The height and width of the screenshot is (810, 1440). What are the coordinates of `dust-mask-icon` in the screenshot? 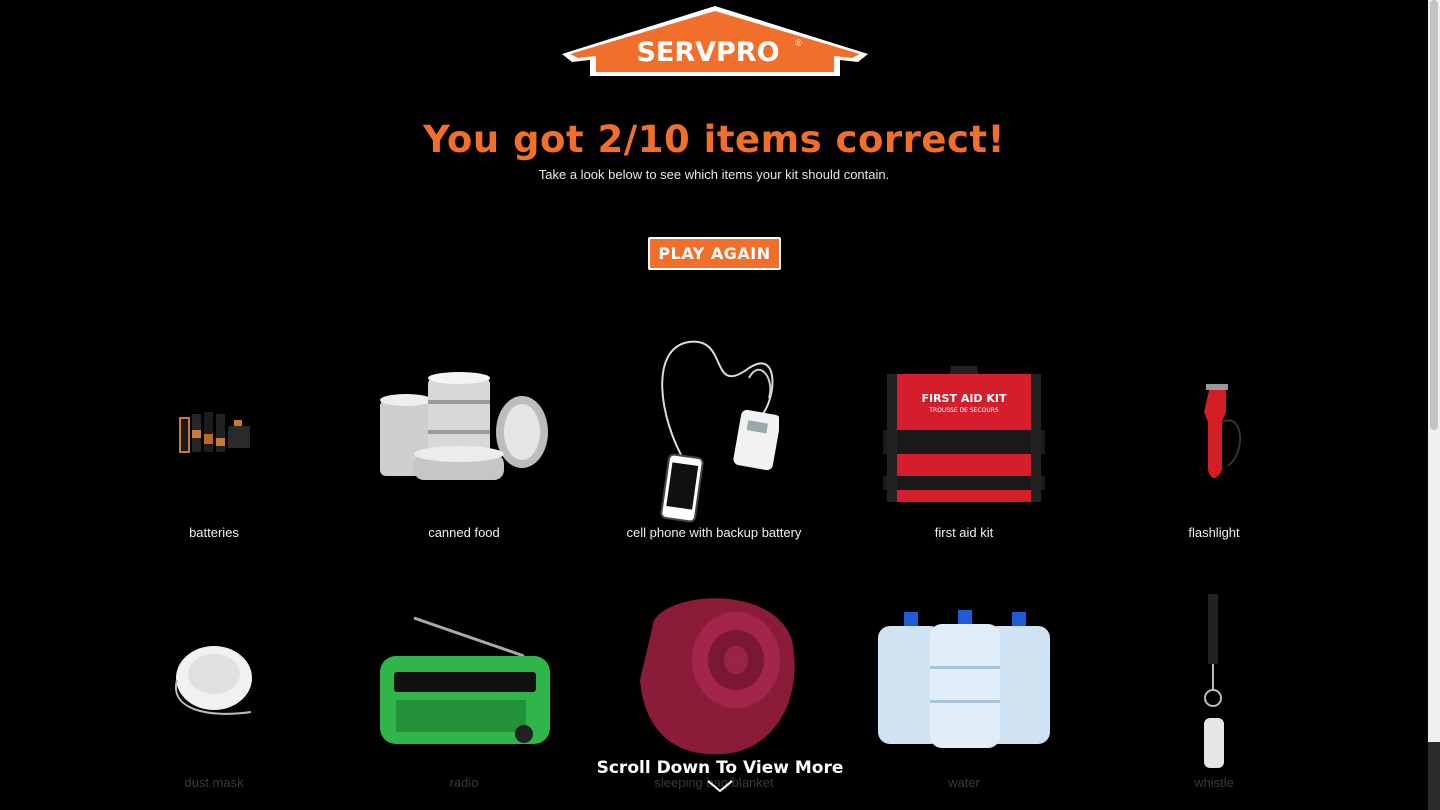 It's located at (214, 680).